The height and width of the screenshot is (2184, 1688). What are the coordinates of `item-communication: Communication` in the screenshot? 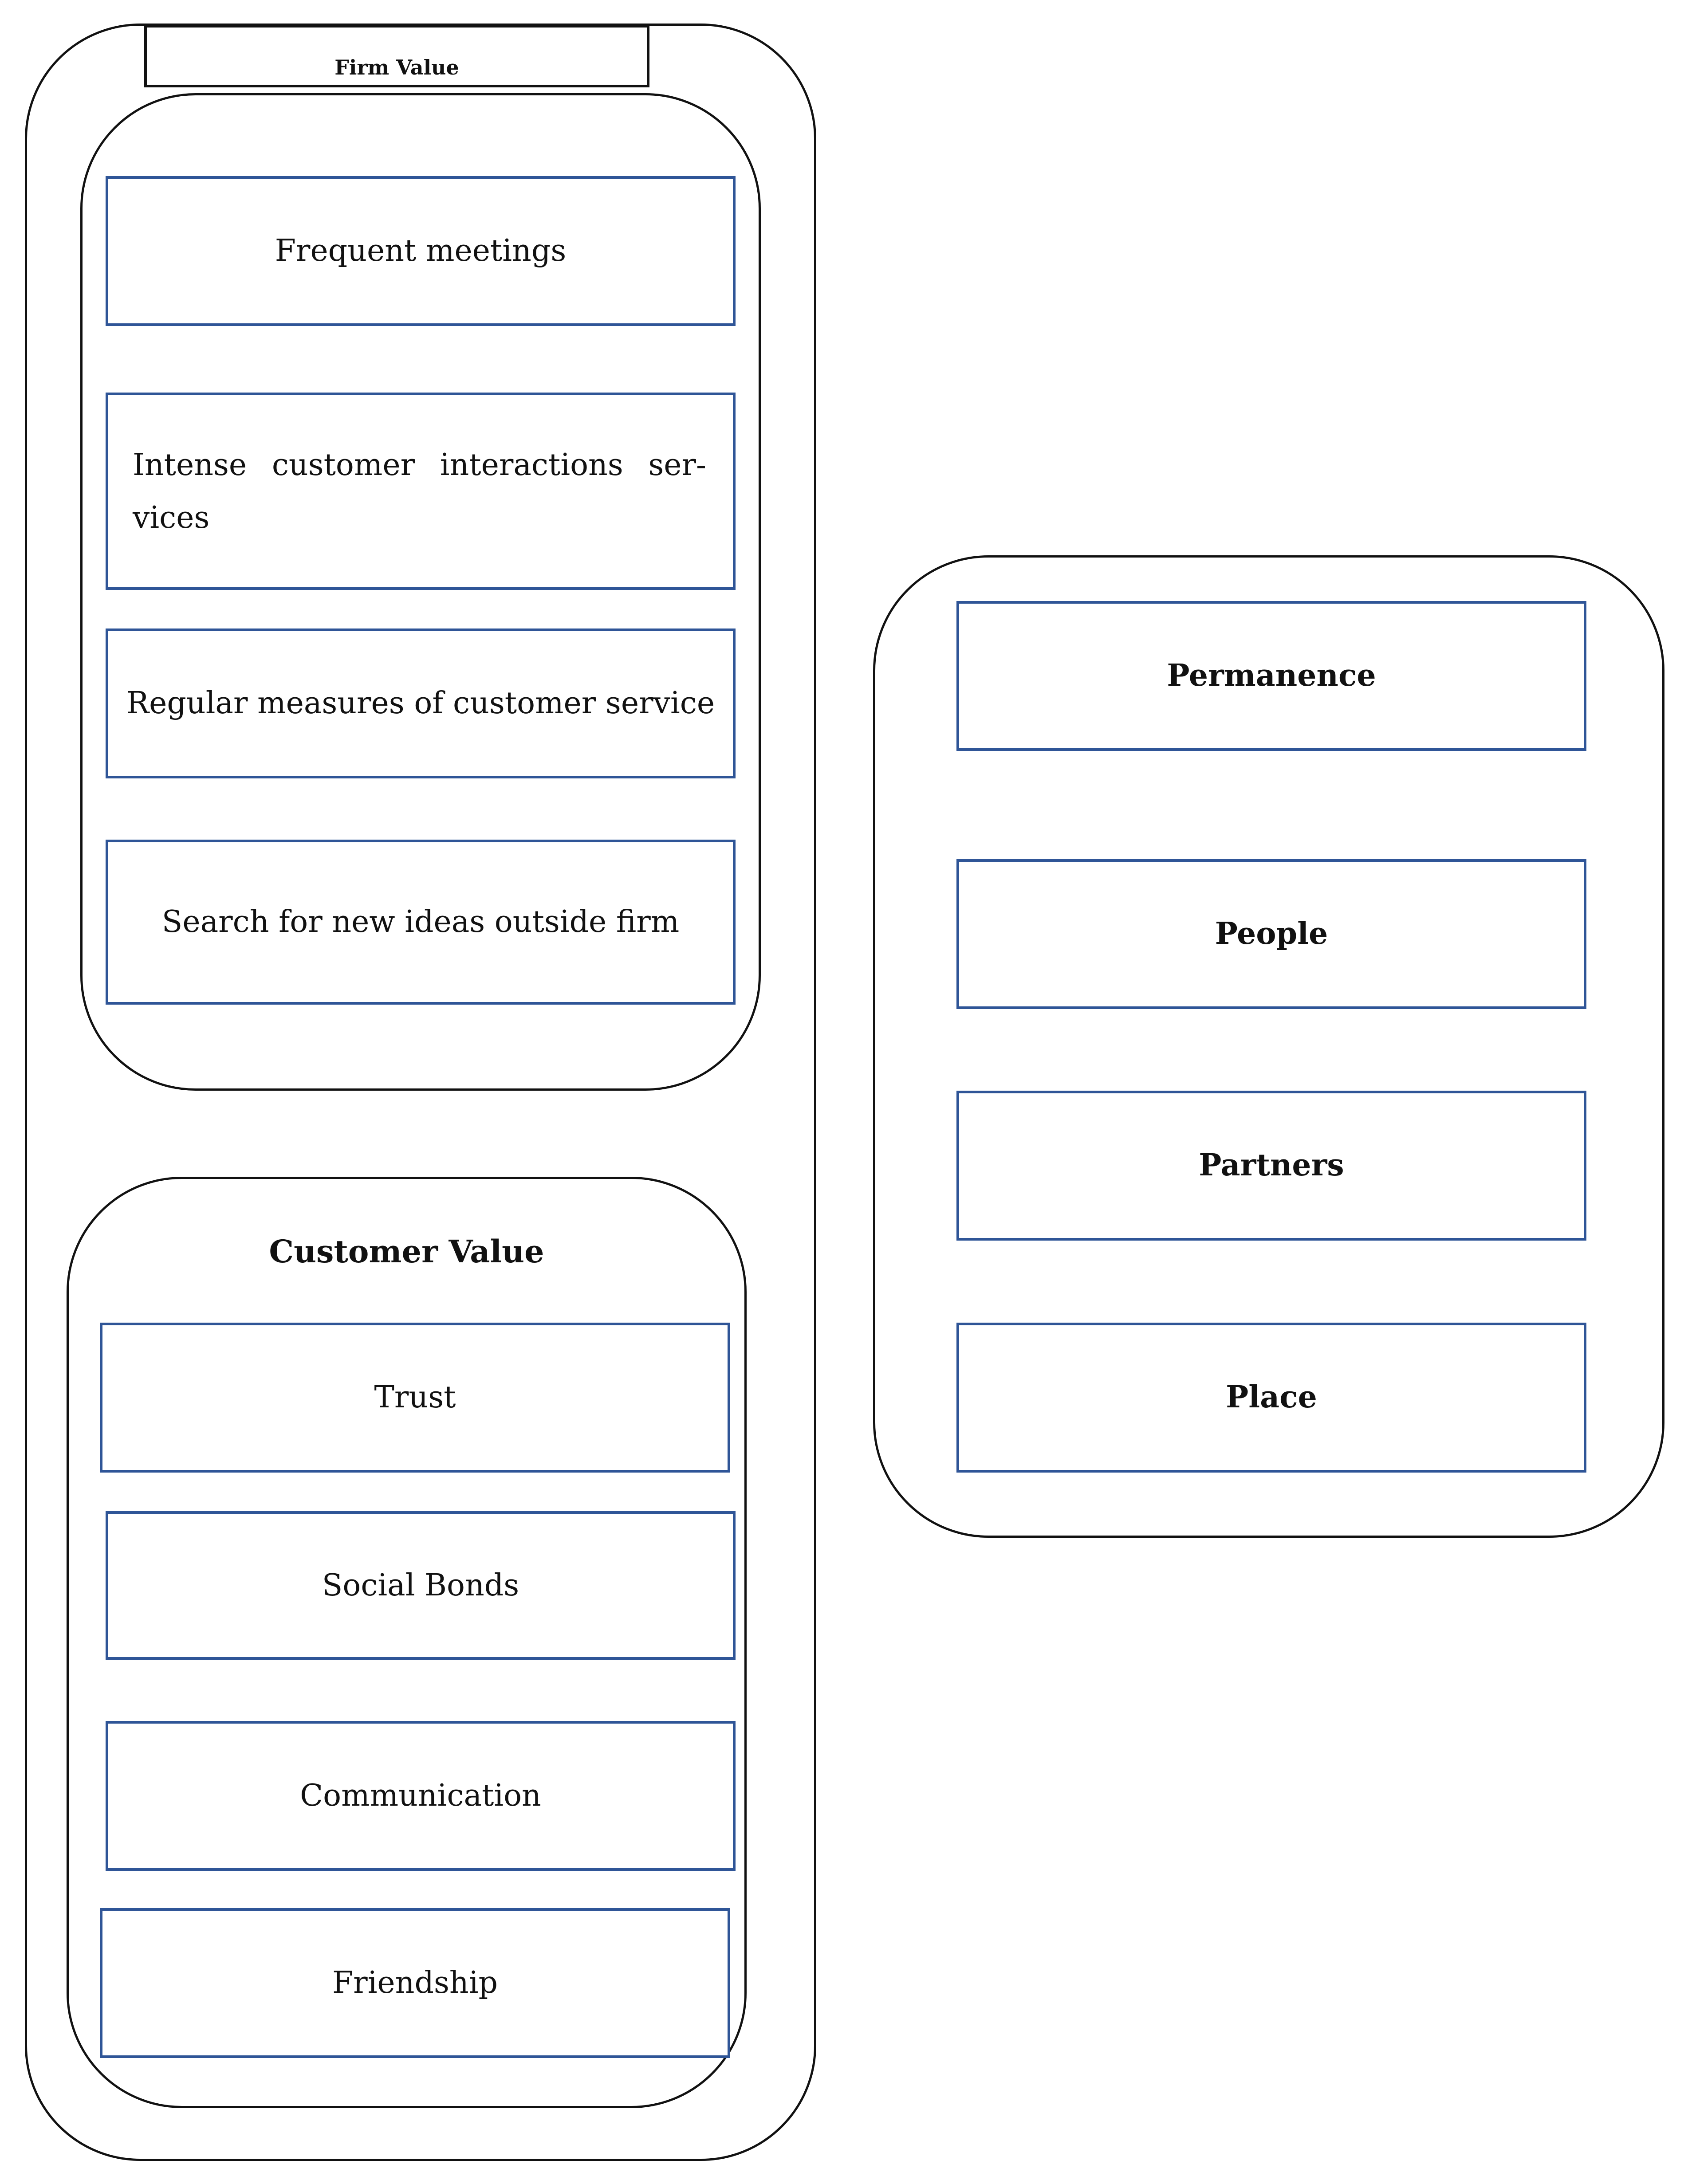 It's located at (421, 1796).